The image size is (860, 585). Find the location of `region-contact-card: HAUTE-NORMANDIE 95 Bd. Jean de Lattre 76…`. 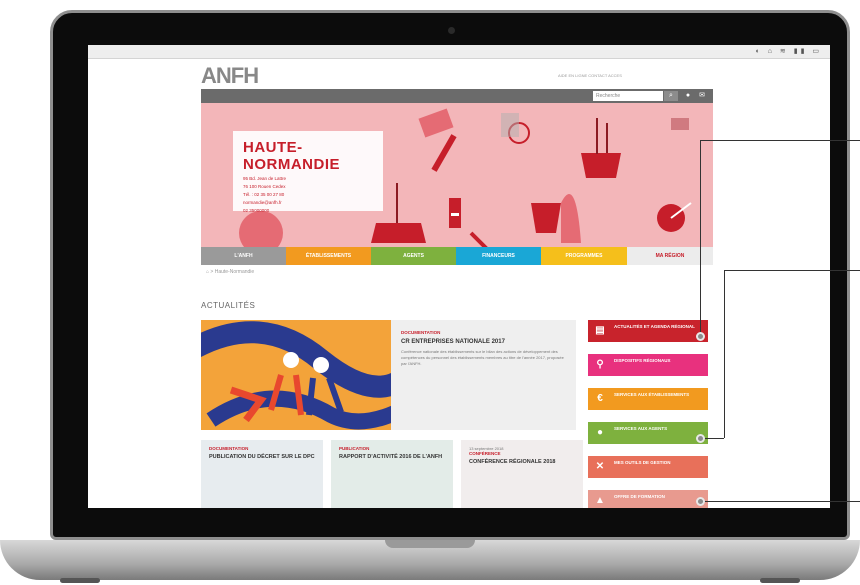

region-contact-card: HAUTE-NORMANDIE 95 Bd. Jean de Lattre 76… is located at coordinates (308, 172).